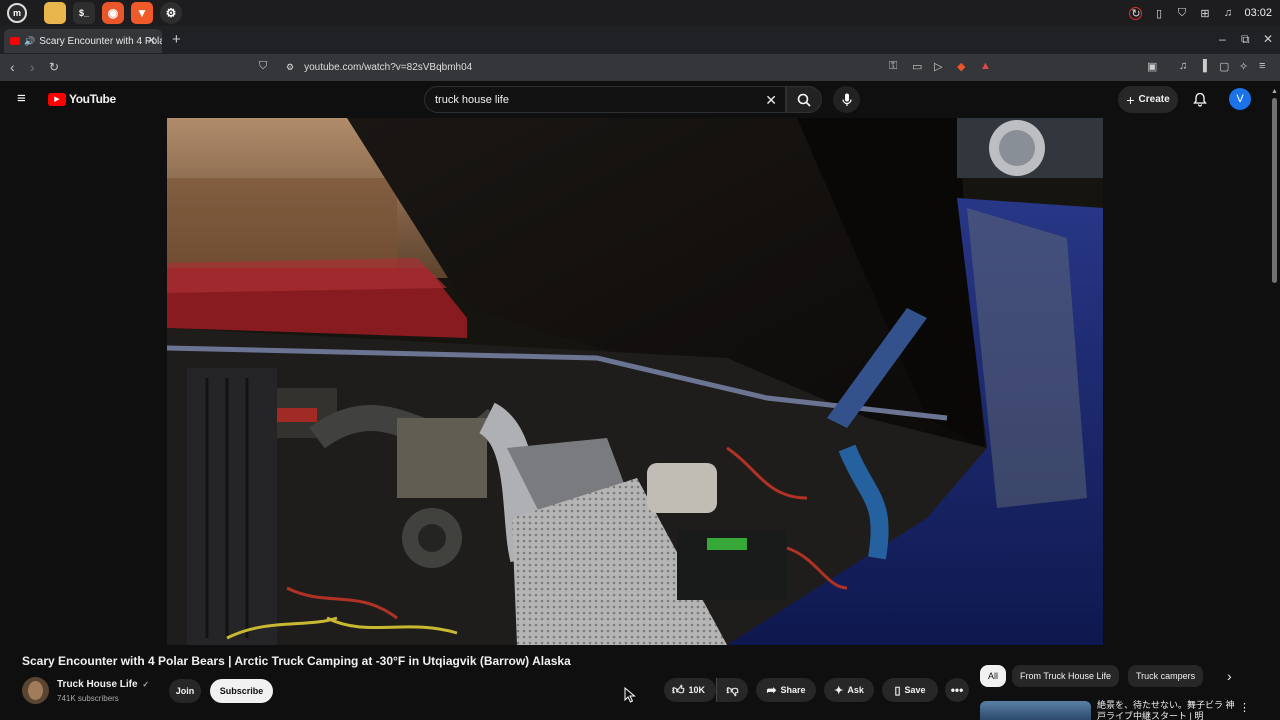 The image size is (1280, 720). Describe the element at coordinates (57, 99) in the screenshot. I see `youtube-play-icon: ▶` at that location.